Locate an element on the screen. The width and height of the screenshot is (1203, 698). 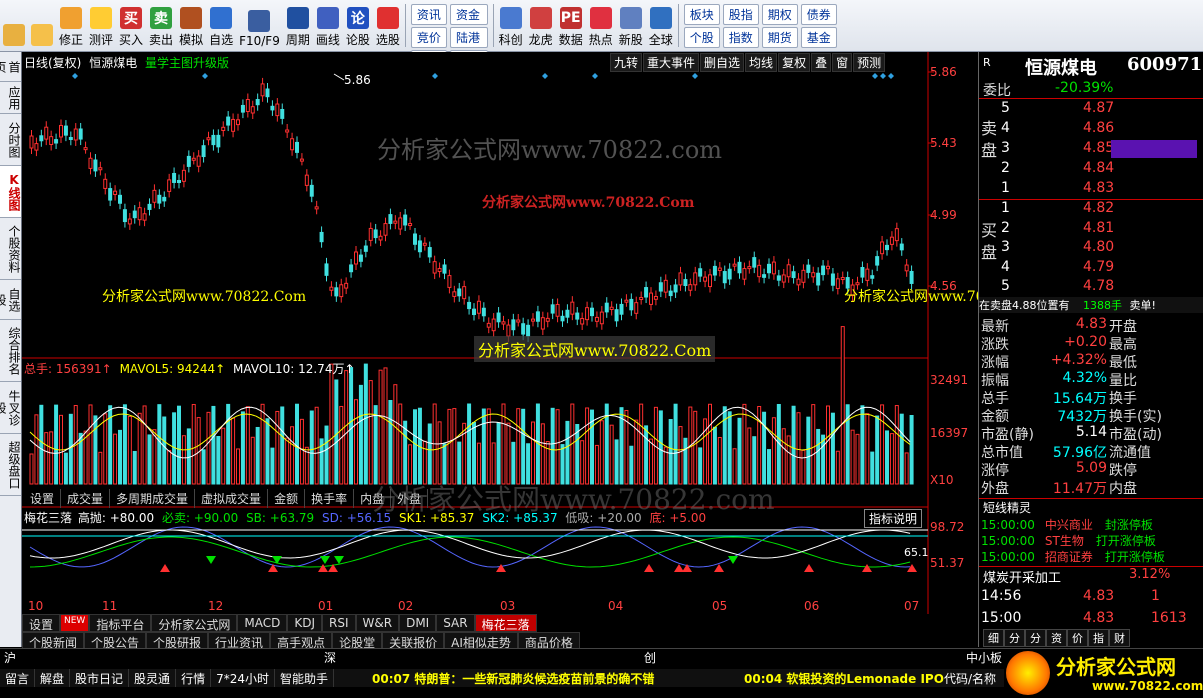
toolbar-market-link: 期货 is located at coordinates (779, 37).